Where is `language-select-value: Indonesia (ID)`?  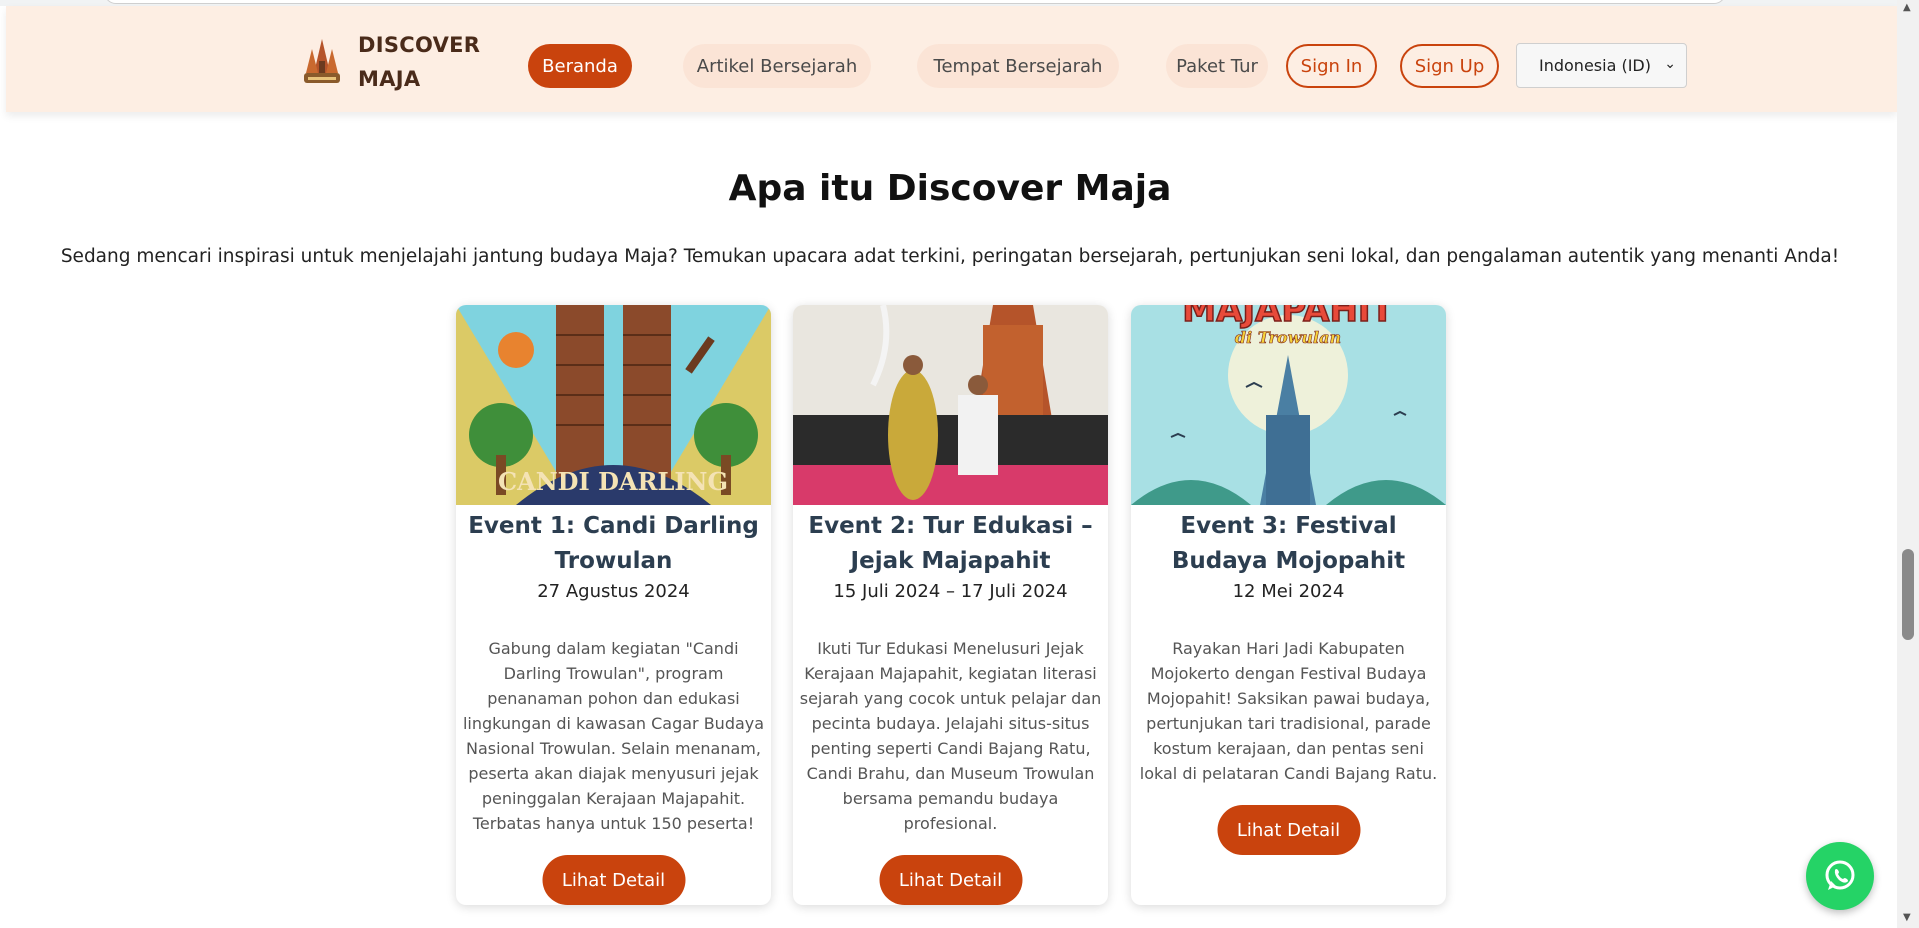 language-select-value: Indonesia (ID) is located at coordinates (1595, 65).